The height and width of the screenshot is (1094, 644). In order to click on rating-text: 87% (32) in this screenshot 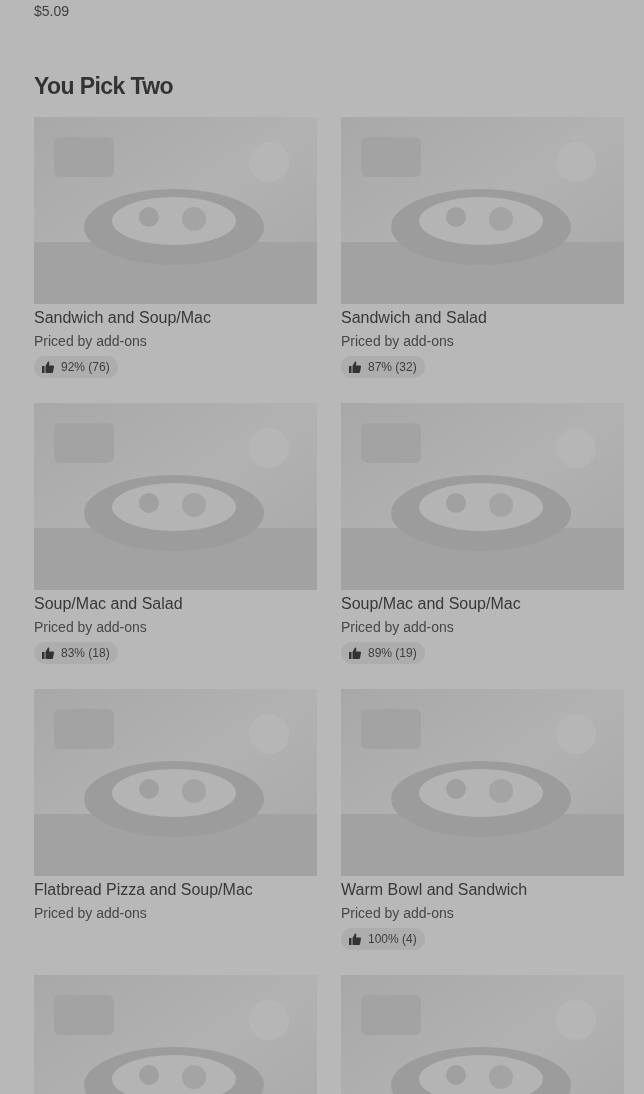, I will do `click(392, 367)`.